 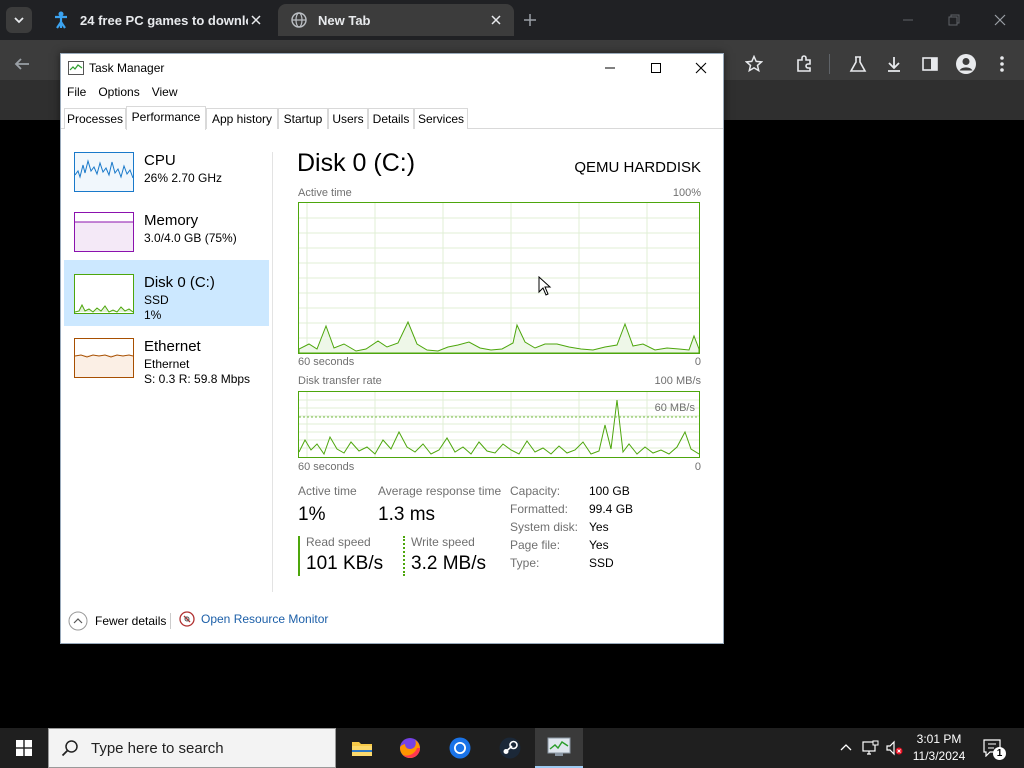 I want to click on write-speed-value: 3.2 MB/s, so click(x=448, y=563).